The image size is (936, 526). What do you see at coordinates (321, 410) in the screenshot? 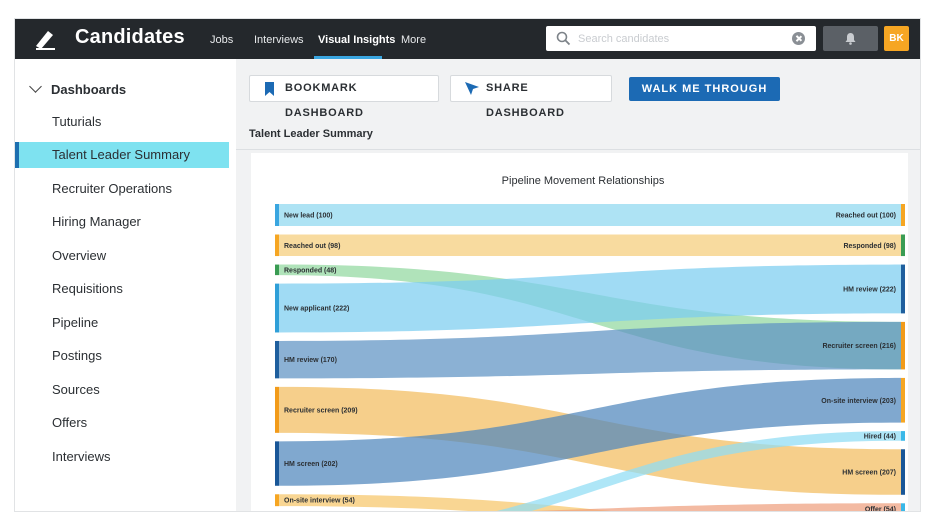
I see `source-node-label: Recruiter screen (209)` at bounding box center [321, 410].